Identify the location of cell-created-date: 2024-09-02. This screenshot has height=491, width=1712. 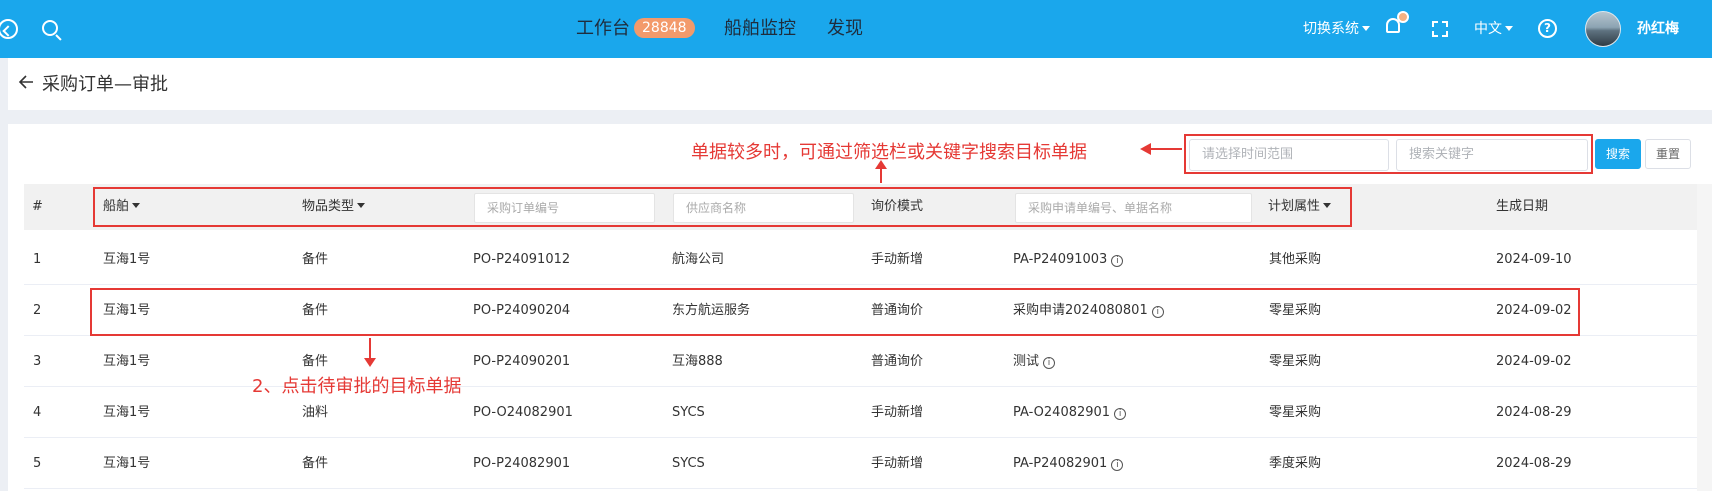
(1534, 361).